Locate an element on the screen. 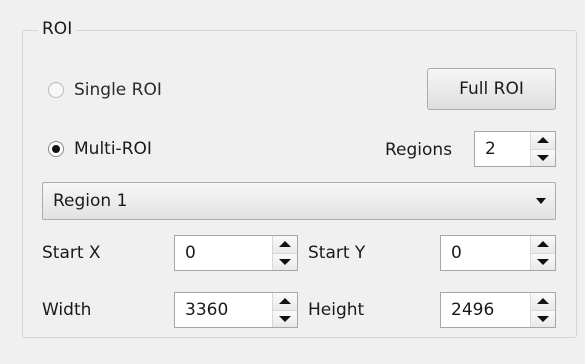  region-select-dropdown-button is located at coordinates (541, 201).